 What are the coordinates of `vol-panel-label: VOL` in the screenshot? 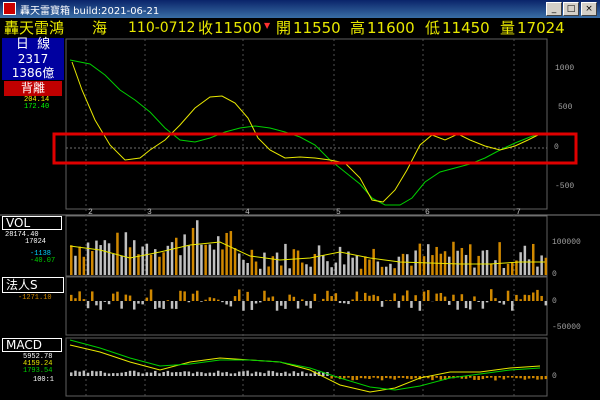 It's located at (32, 223).